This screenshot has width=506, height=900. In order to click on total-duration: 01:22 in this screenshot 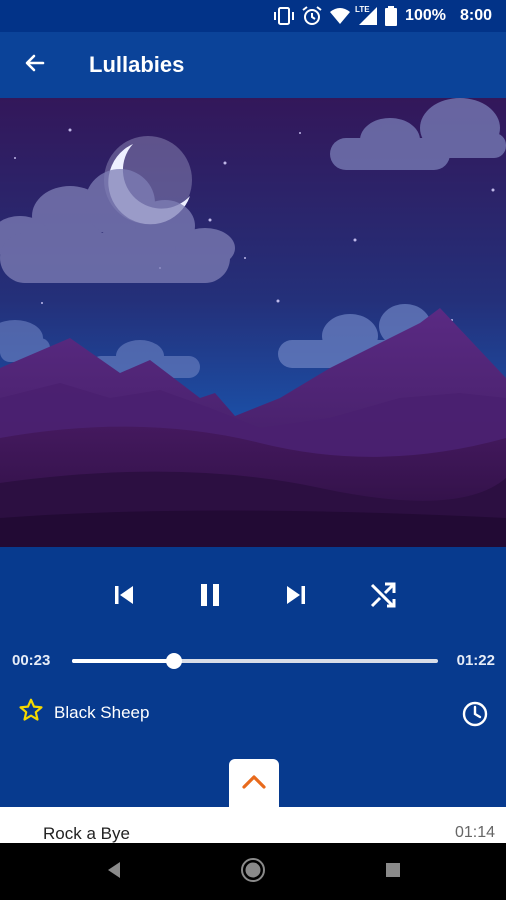, I will do `click(475, 660)`.